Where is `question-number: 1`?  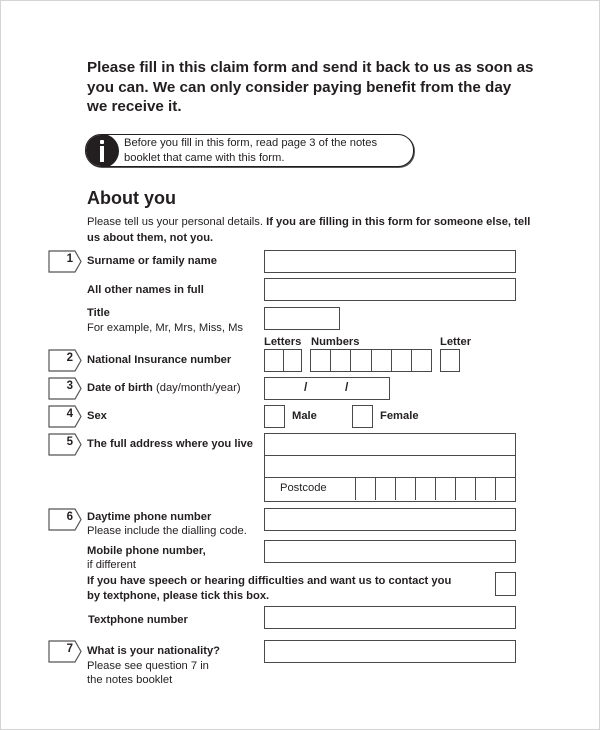
question-number: 1 is located at coordinates (69, 259).